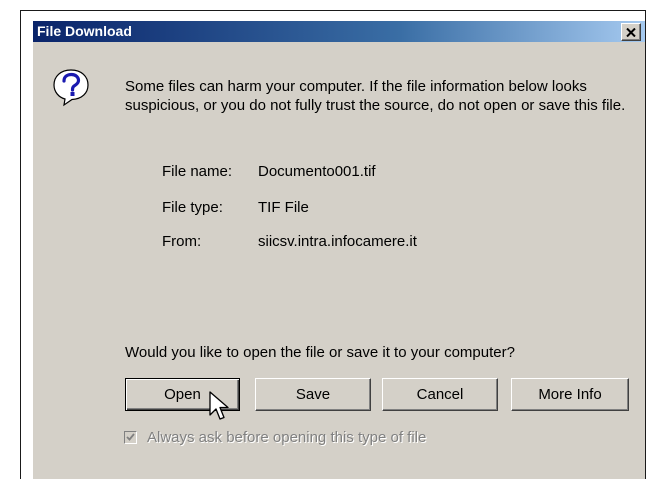  I want to click on save-button: Save, so click(313, 394).